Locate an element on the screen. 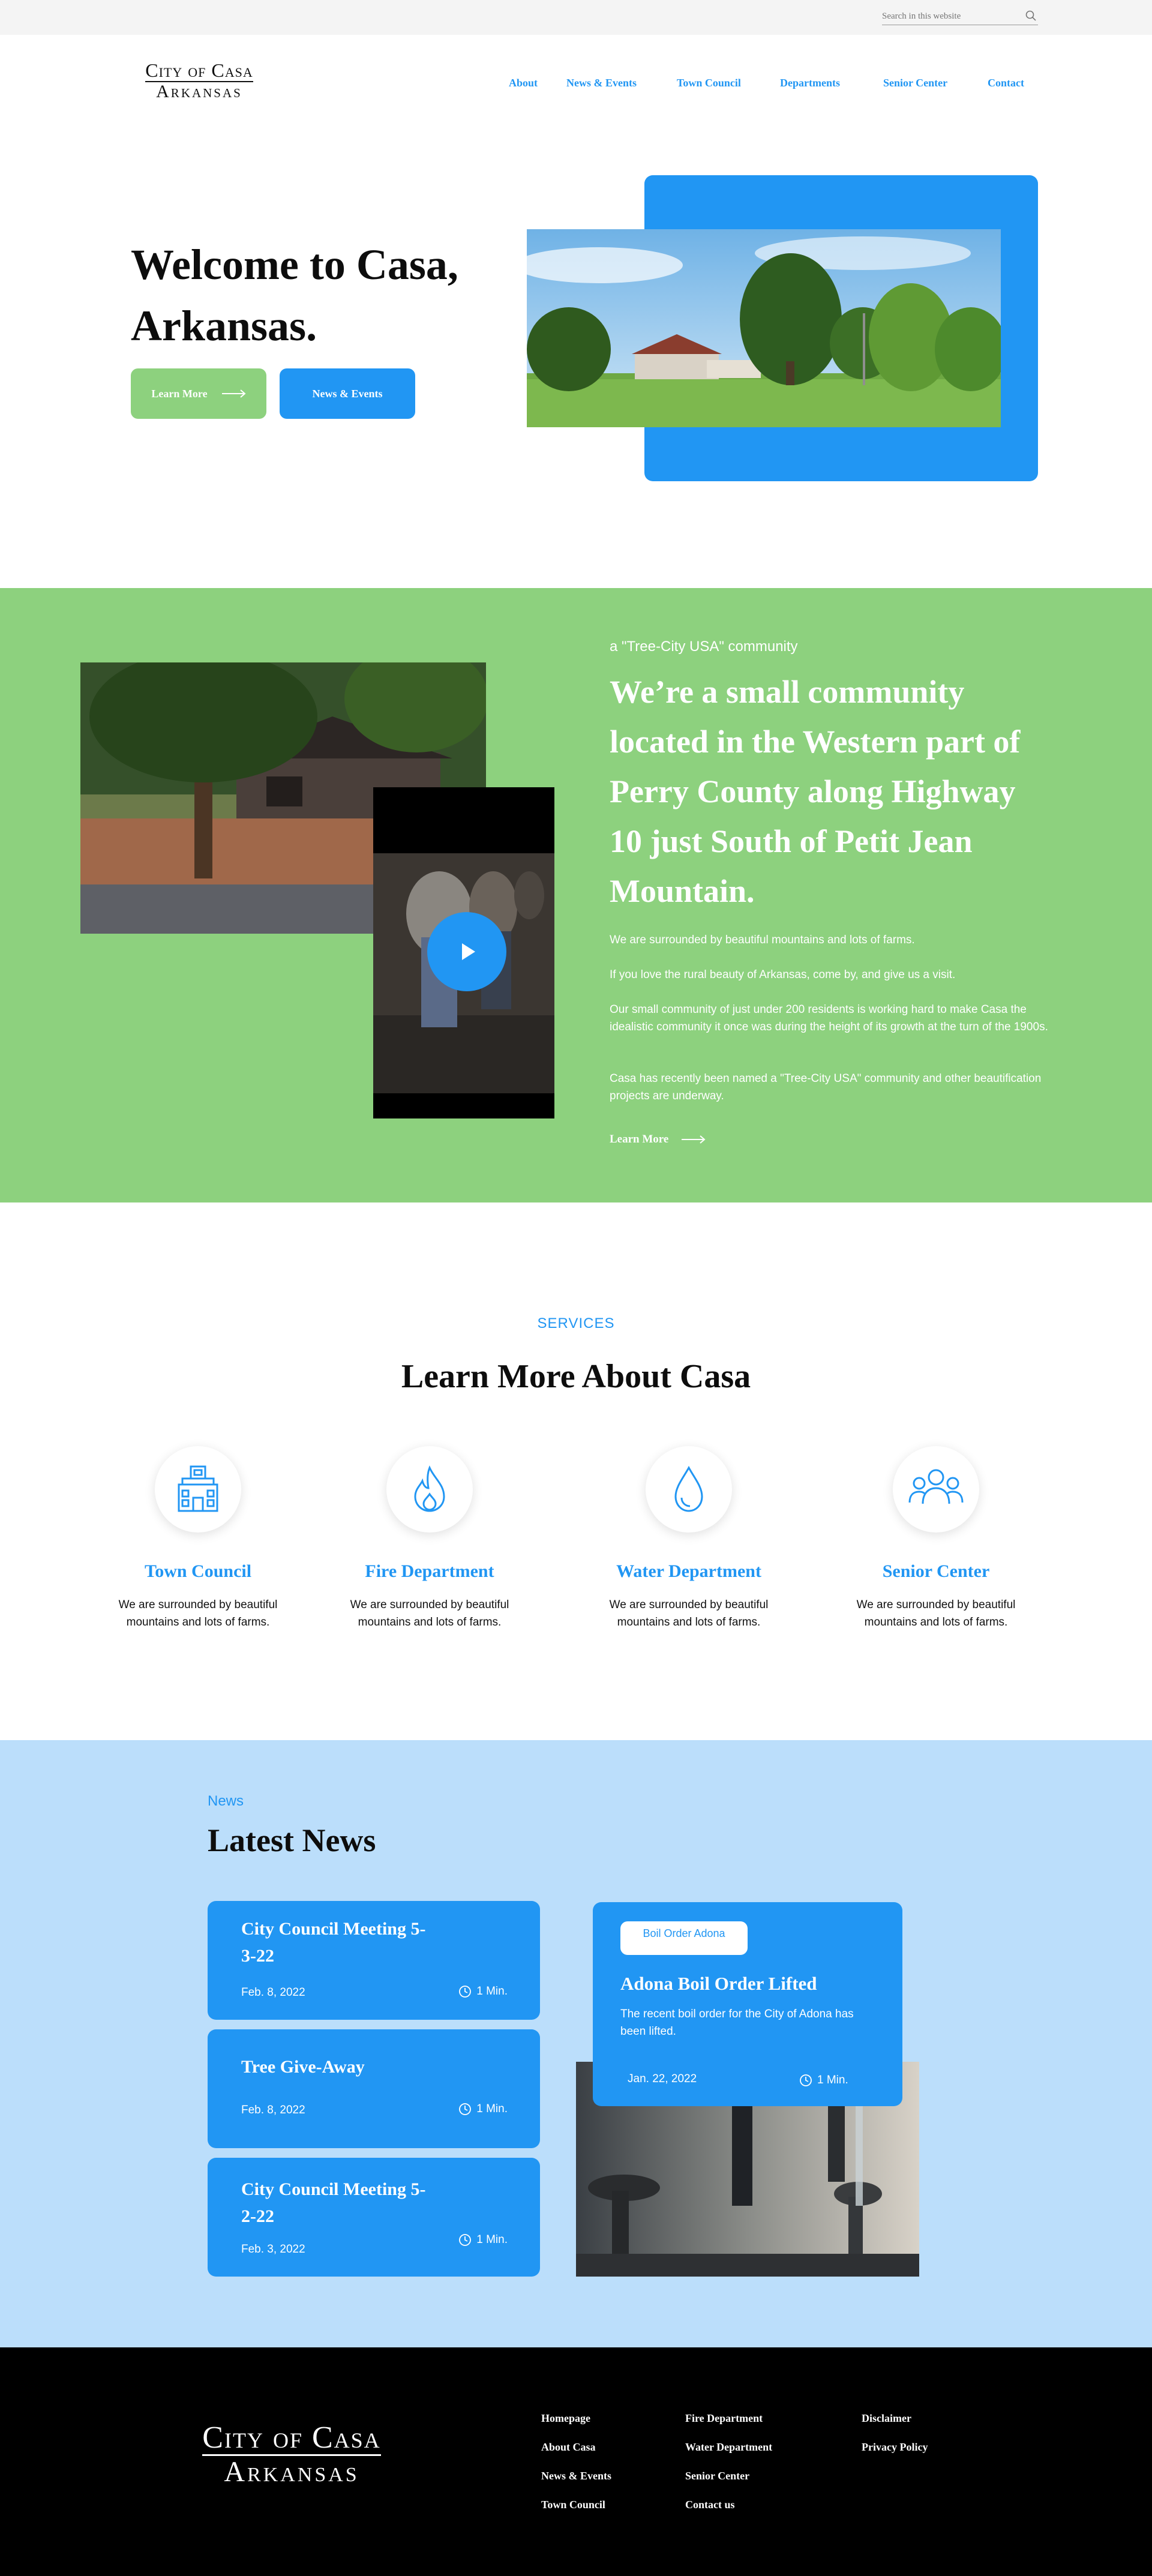 This screenshot has height=2576, width=1152. service-name: Town Council is located at coordinates (198, 1571).